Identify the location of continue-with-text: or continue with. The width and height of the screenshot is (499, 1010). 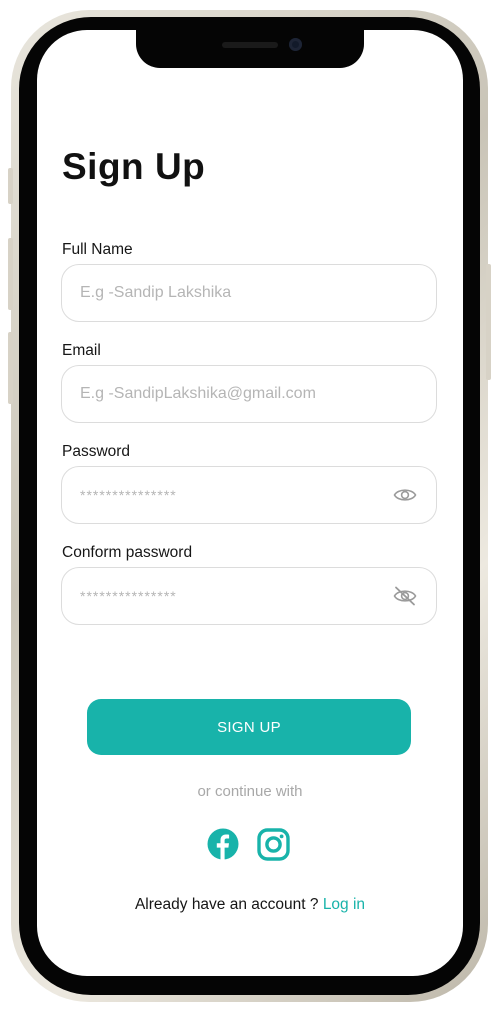
(250, 791).